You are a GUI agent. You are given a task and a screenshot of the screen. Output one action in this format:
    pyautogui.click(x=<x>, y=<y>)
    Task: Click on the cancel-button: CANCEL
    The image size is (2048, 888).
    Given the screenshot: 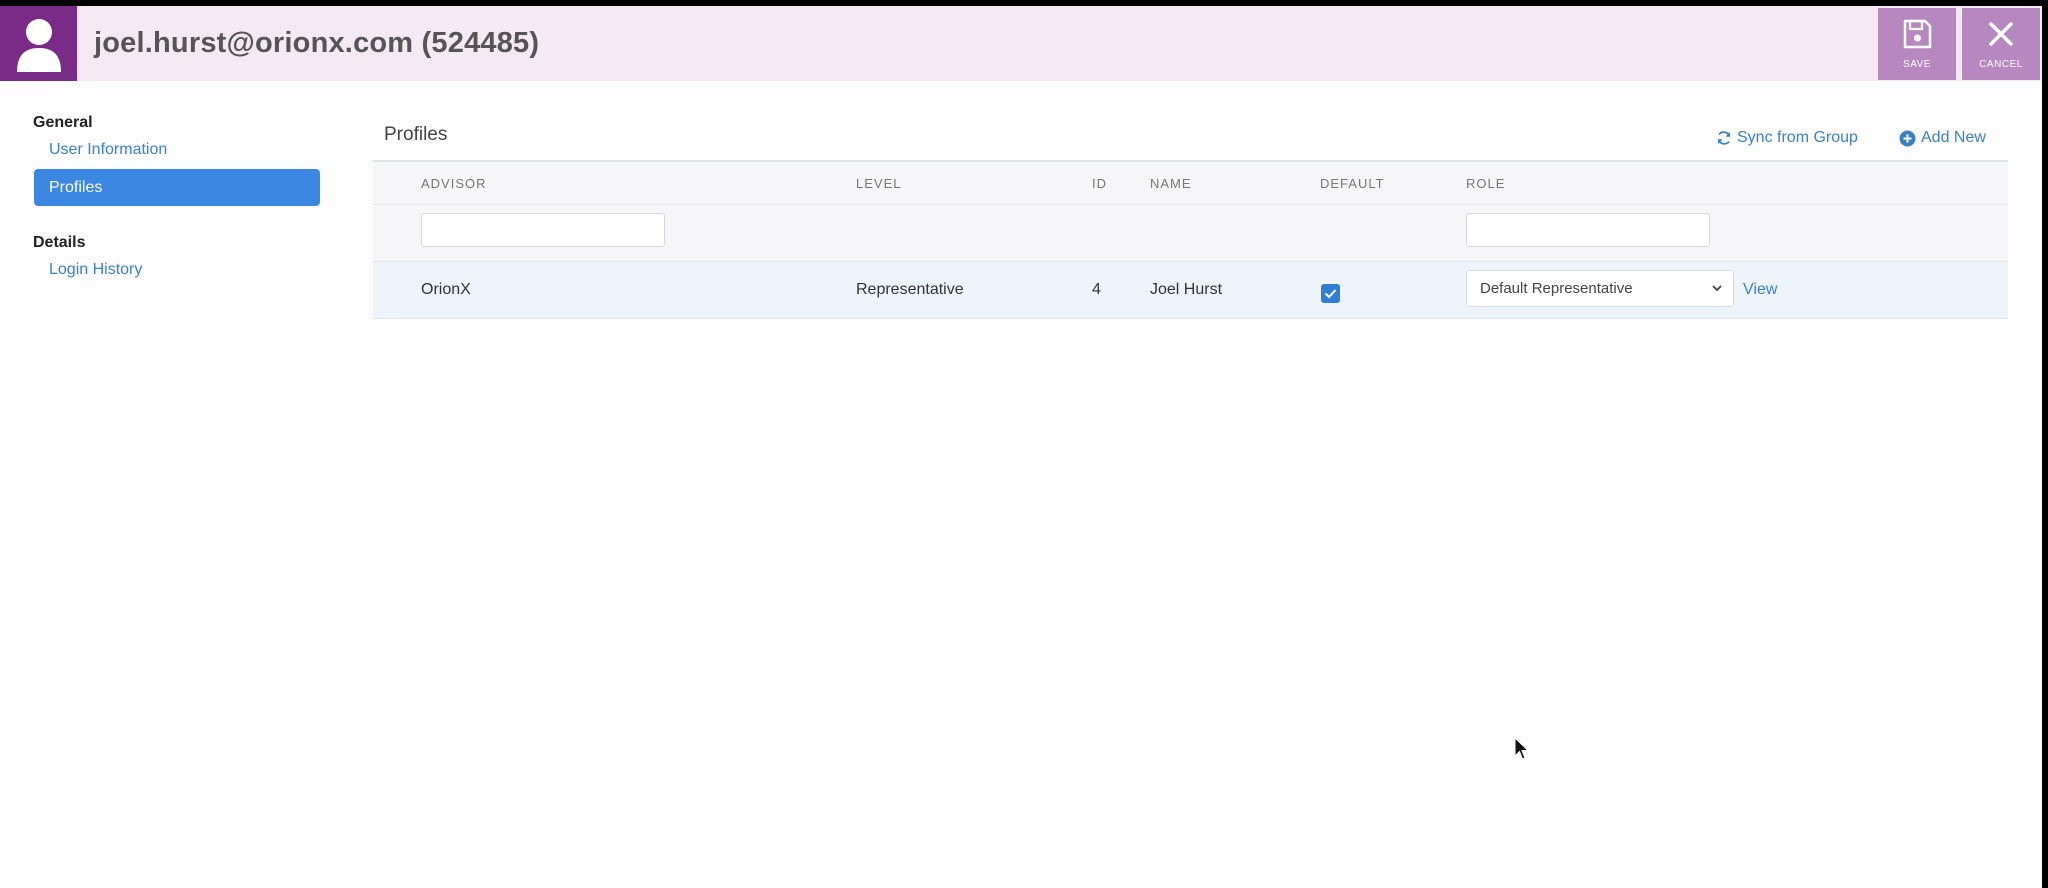 What is the action you would take?
    pyautogui.click(x=2001, y=44)
    